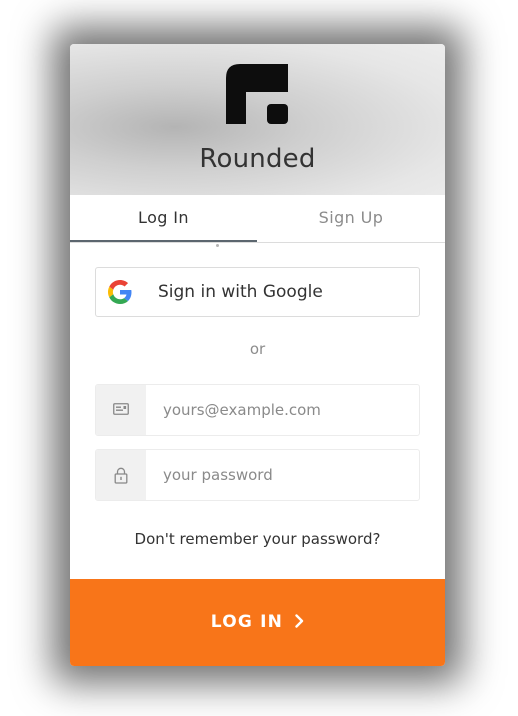  I want to click on forgot-password-link: Don't remember your password?, so click(257, 539).